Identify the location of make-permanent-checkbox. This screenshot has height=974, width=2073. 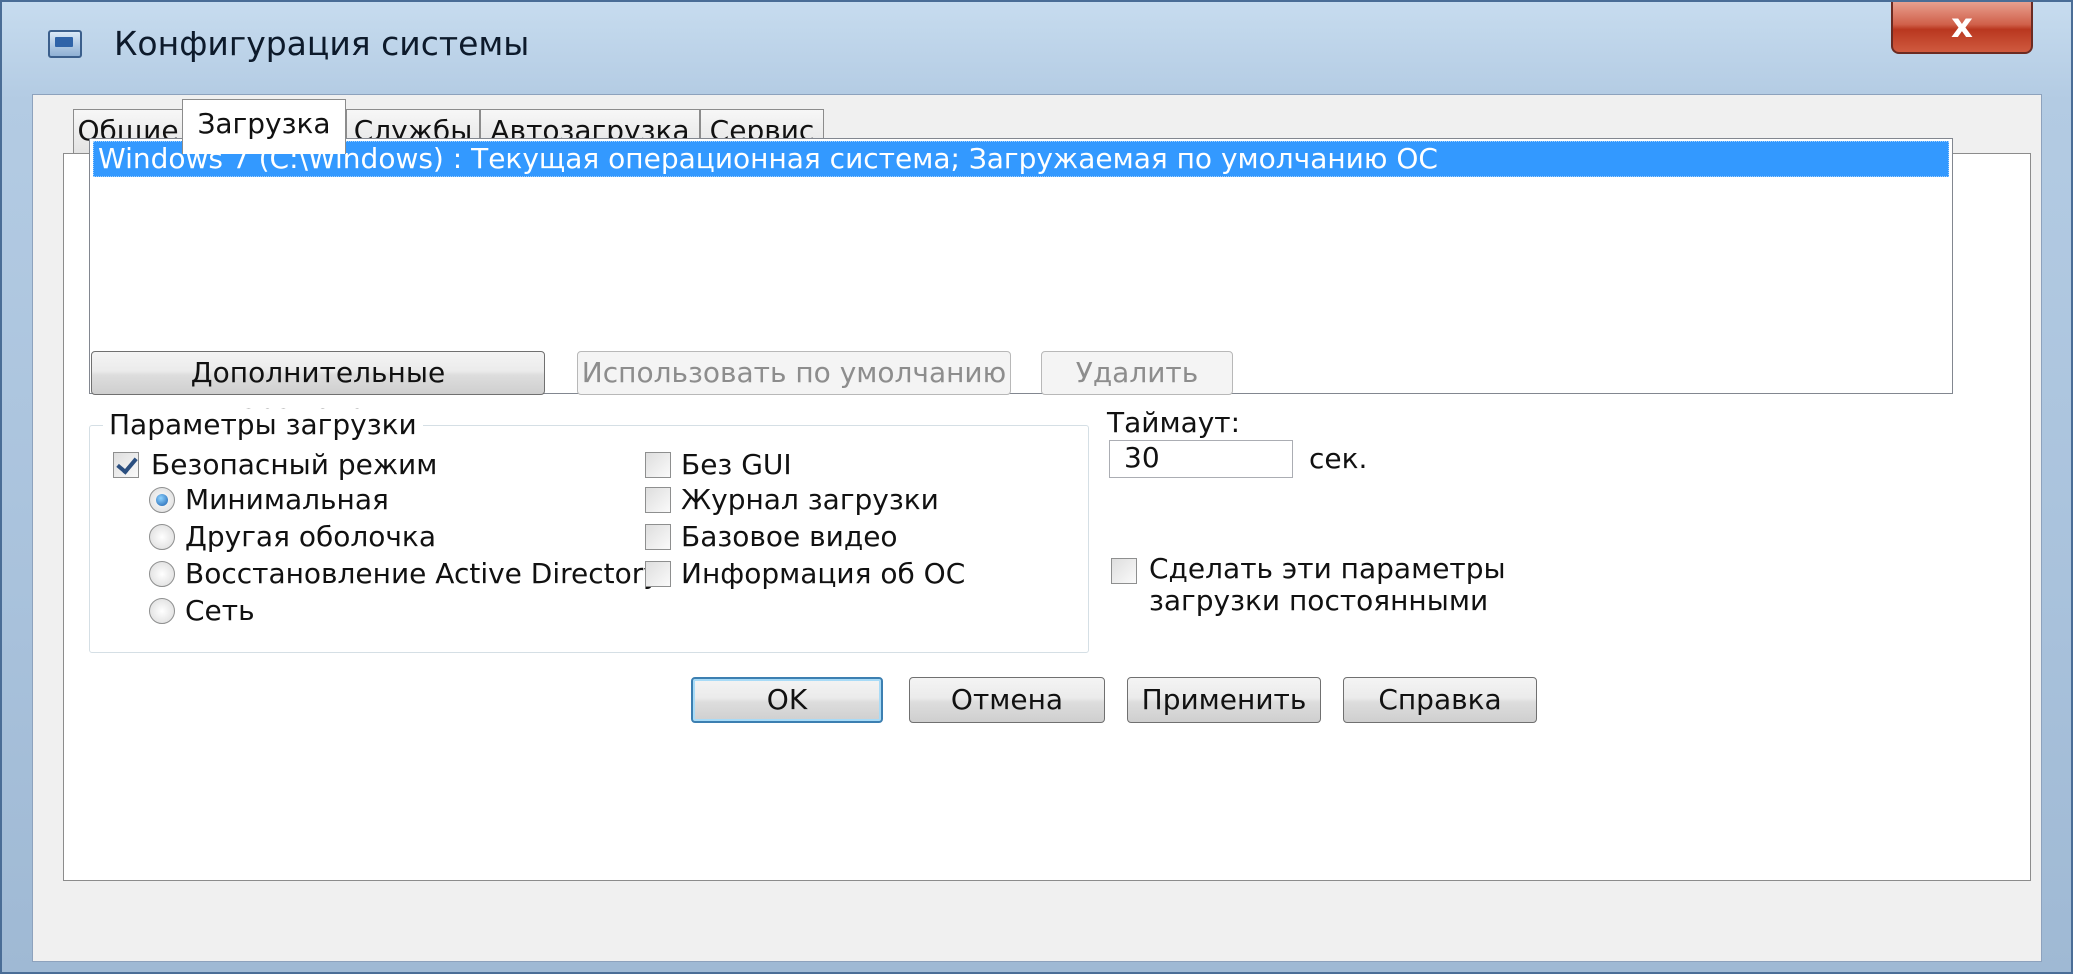
(1124, 571).